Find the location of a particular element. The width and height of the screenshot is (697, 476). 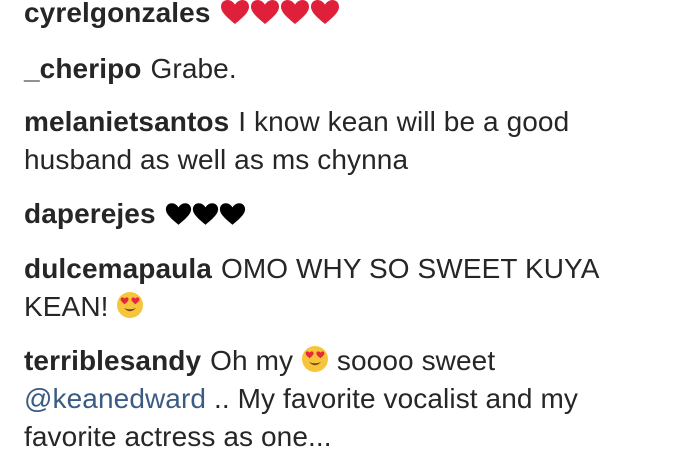

comment-item: daperejes is located at coordinates (349, 214).